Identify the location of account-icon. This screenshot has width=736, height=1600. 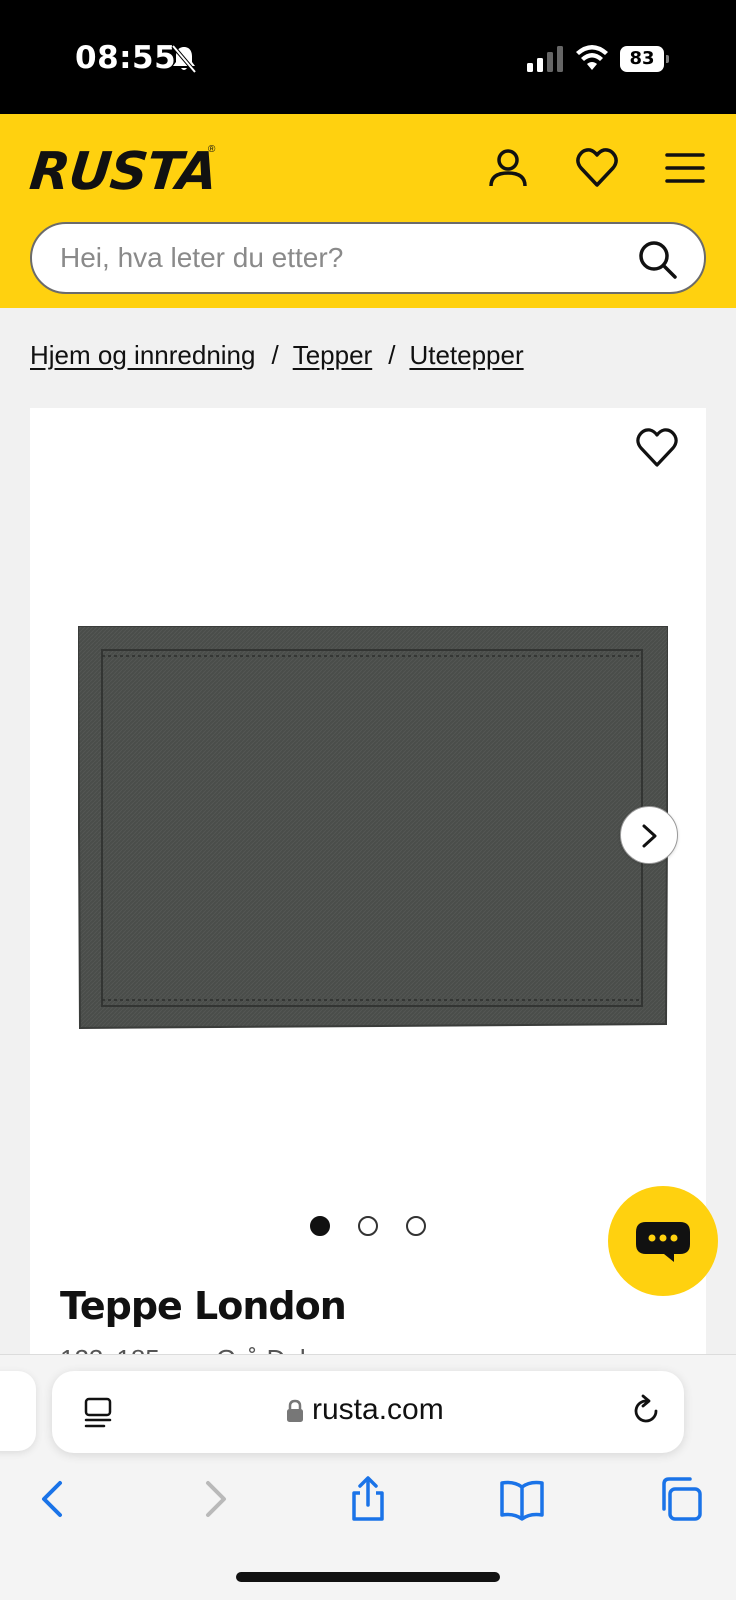
(508, 168).